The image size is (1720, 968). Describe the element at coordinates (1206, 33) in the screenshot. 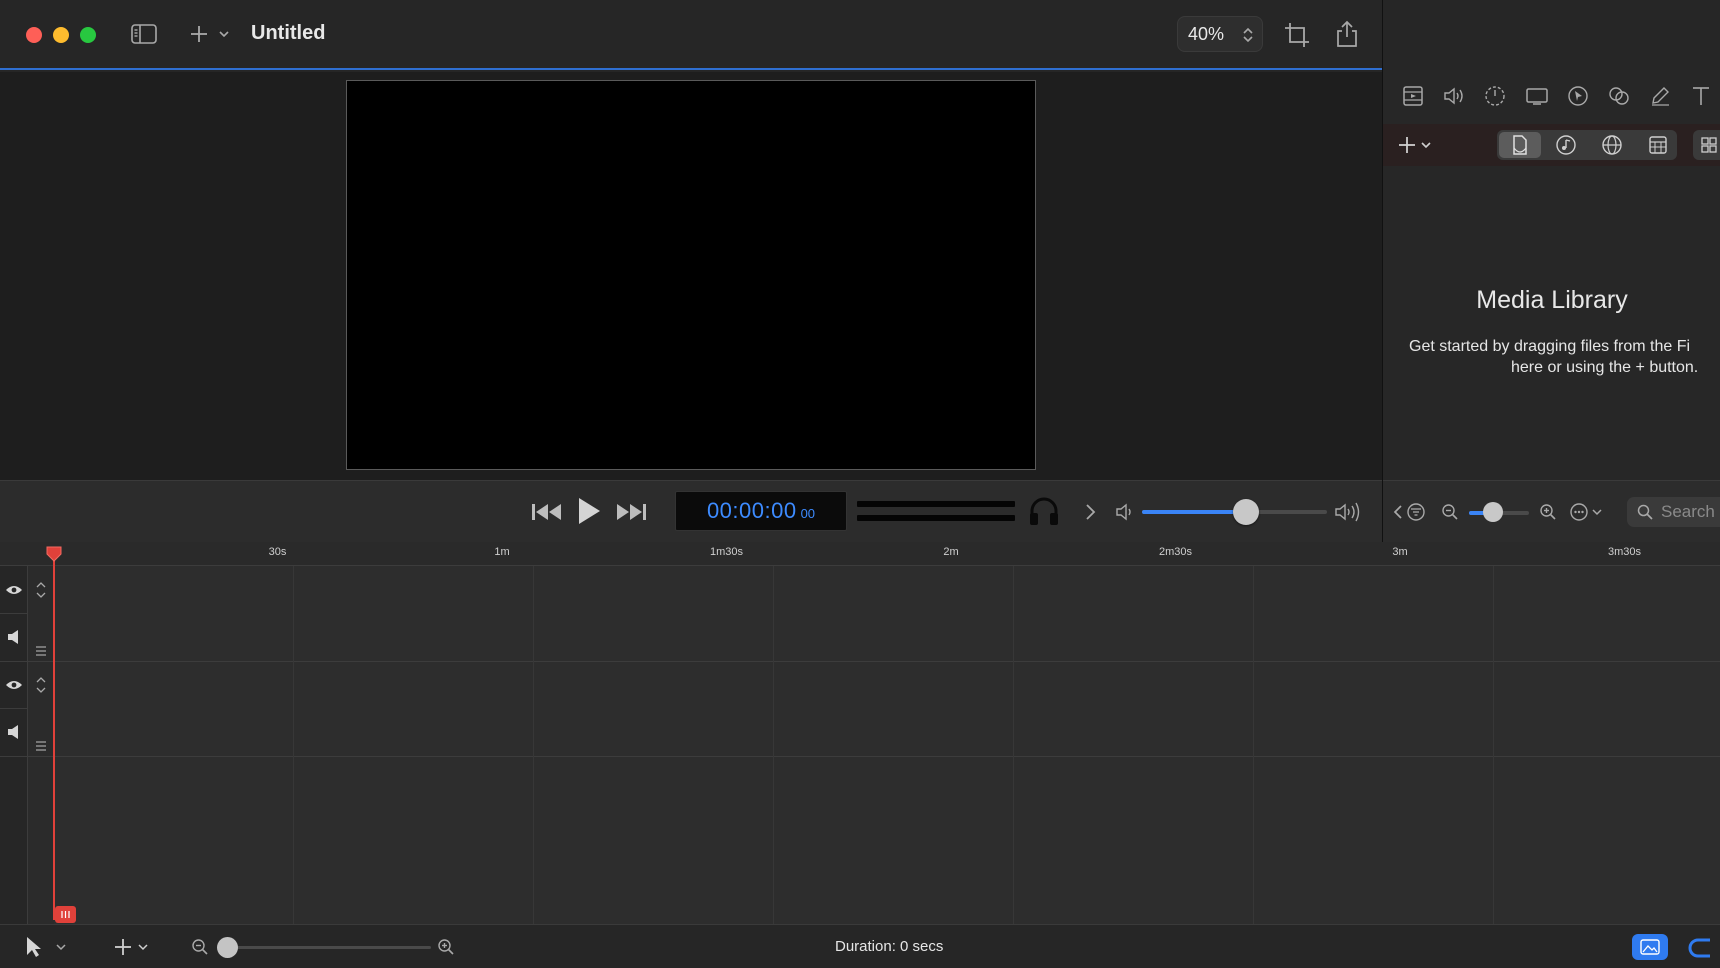

I see `zoom-level-value: 40%` at that location.